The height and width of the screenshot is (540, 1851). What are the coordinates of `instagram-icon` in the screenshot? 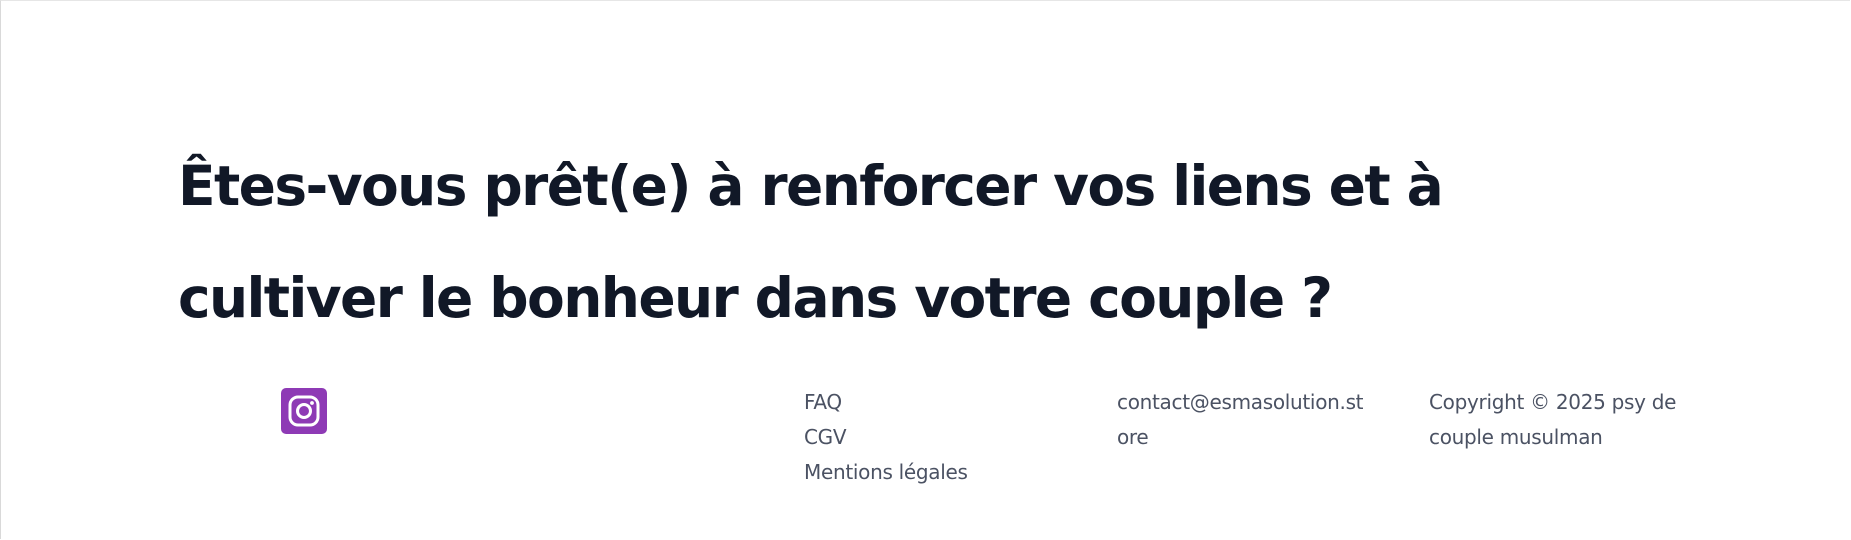 It's located at (304, 411).